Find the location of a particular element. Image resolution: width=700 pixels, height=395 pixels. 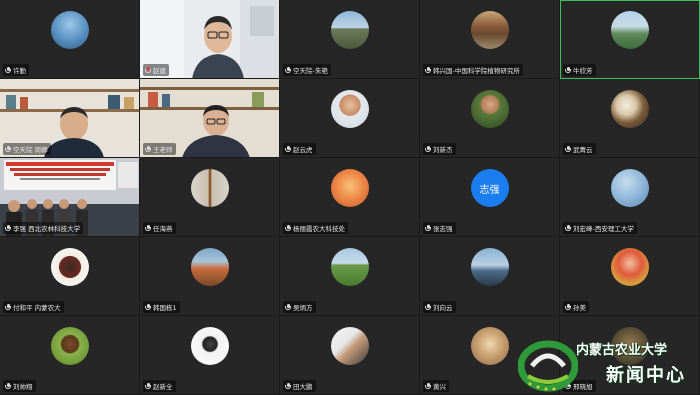

participant-name-tag: 孙美 is located at coordinates (576, 307).